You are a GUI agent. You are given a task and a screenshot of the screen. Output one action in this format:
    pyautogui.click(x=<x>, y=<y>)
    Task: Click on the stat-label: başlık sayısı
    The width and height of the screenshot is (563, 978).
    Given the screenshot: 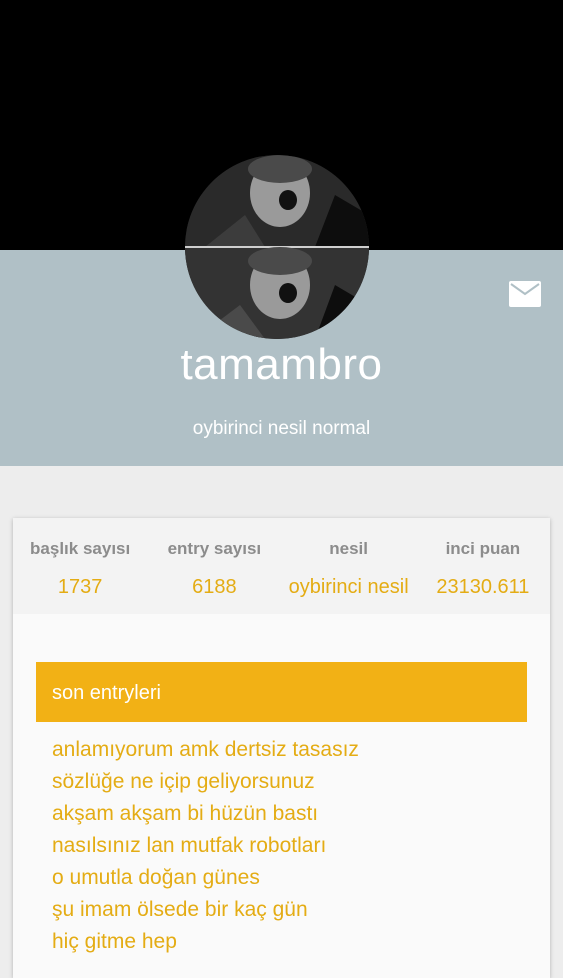 What is the action you would take?
    pyautogui.click(x=80, y=548)
    